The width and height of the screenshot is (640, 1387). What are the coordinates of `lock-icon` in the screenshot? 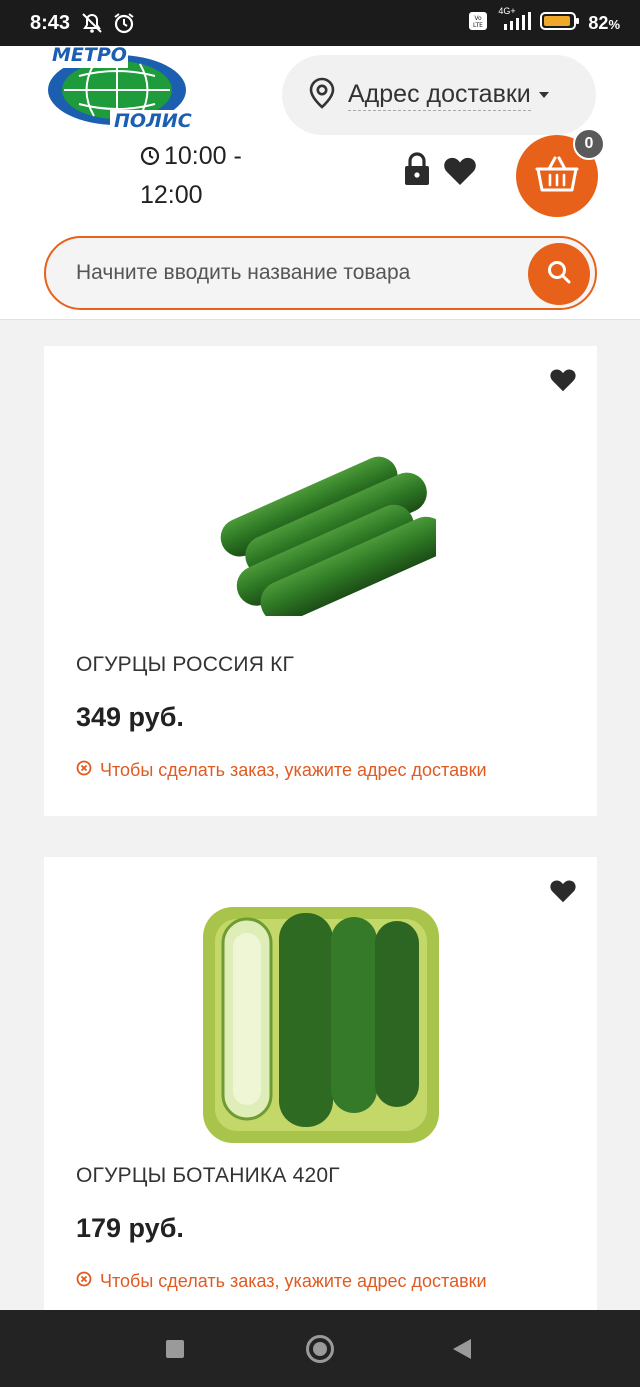 It's located at (417, 171).